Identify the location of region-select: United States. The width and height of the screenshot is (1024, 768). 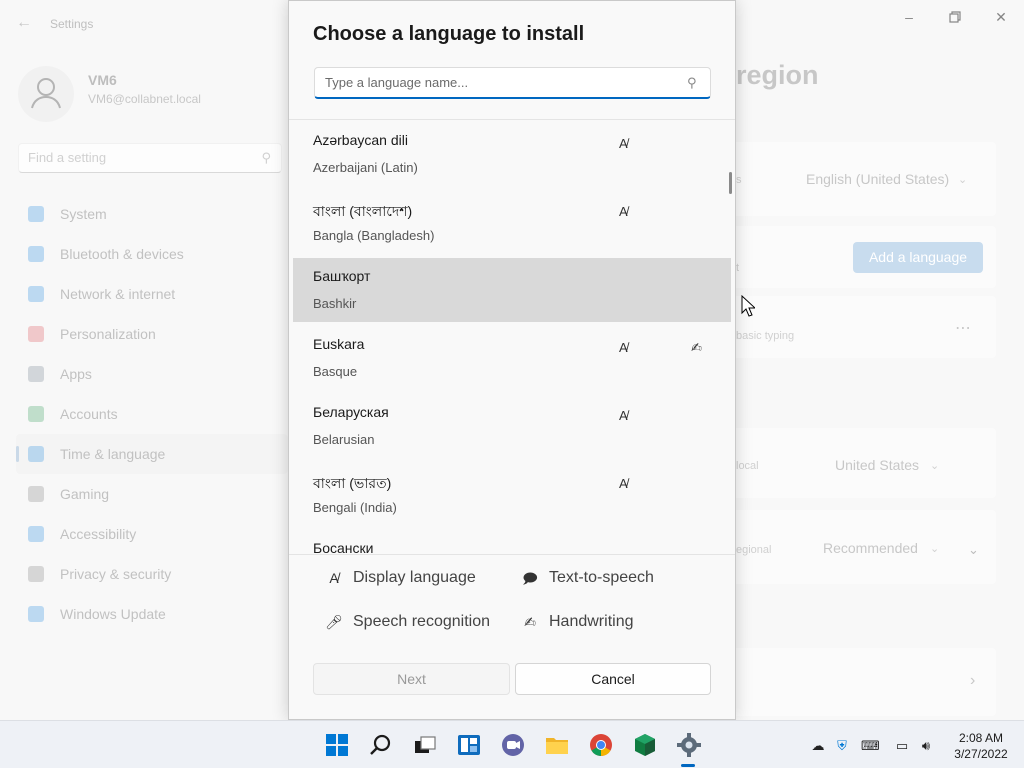
(877, 465).